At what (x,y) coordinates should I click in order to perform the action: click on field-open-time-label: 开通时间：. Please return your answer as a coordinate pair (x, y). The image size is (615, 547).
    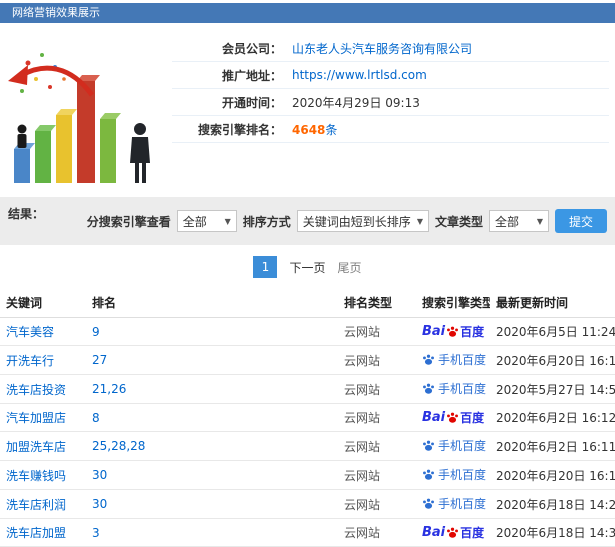
    Looking at the image, I should click on (251, 102).